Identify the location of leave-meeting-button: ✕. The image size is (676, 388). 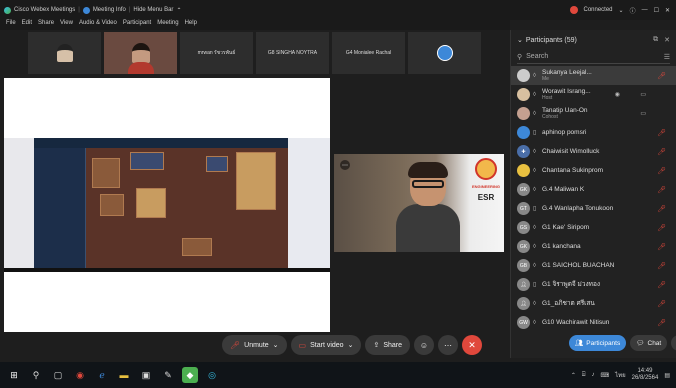
(472, 345).